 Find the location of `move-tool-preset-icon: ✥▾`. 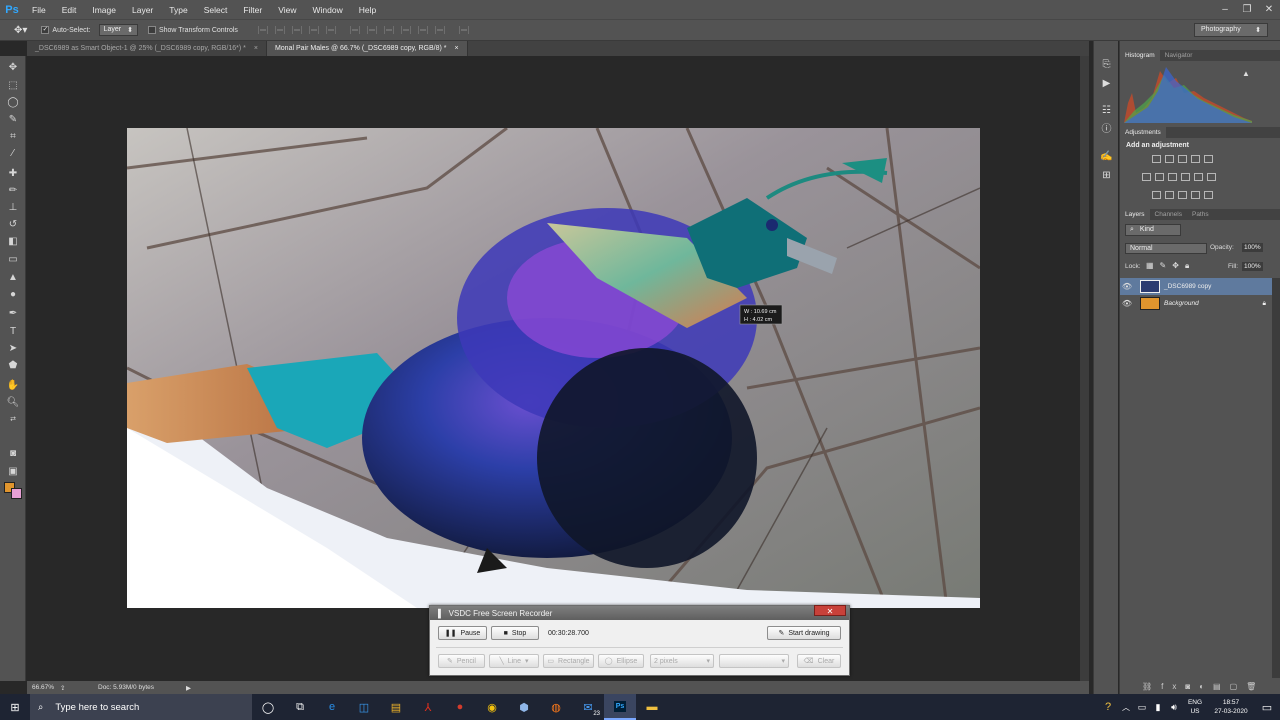

move-tool-preset-icon: ✥▾ is located at coordinates (20, 30).